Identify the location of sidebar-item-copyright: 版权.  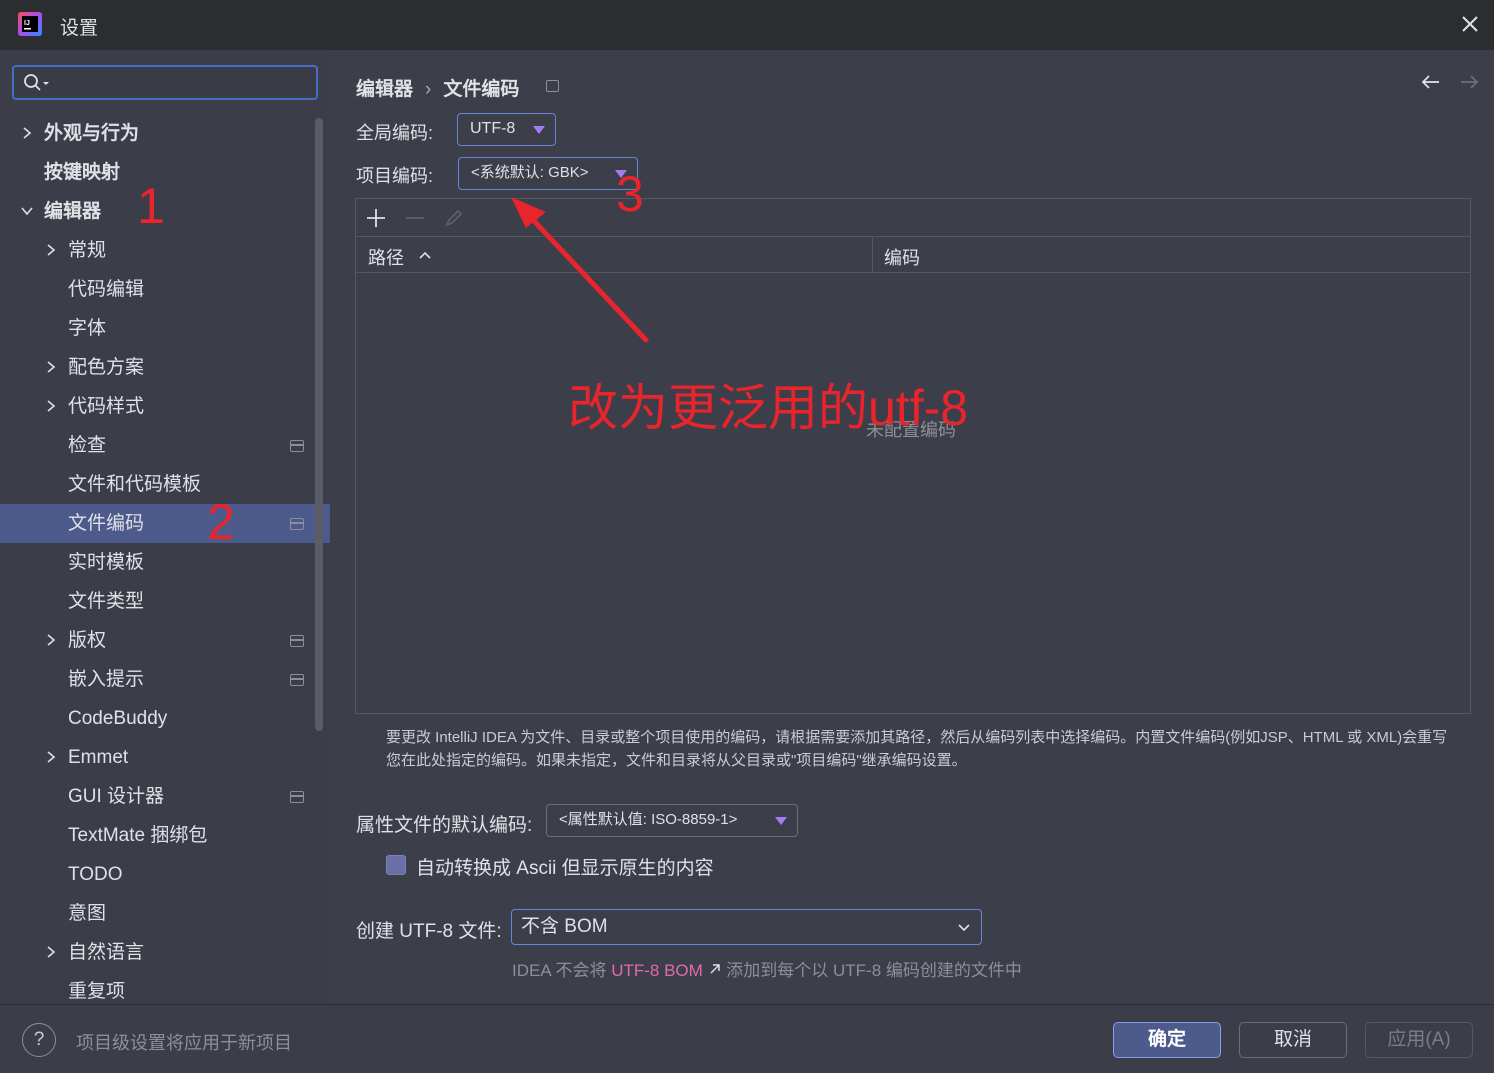
(158, 640).